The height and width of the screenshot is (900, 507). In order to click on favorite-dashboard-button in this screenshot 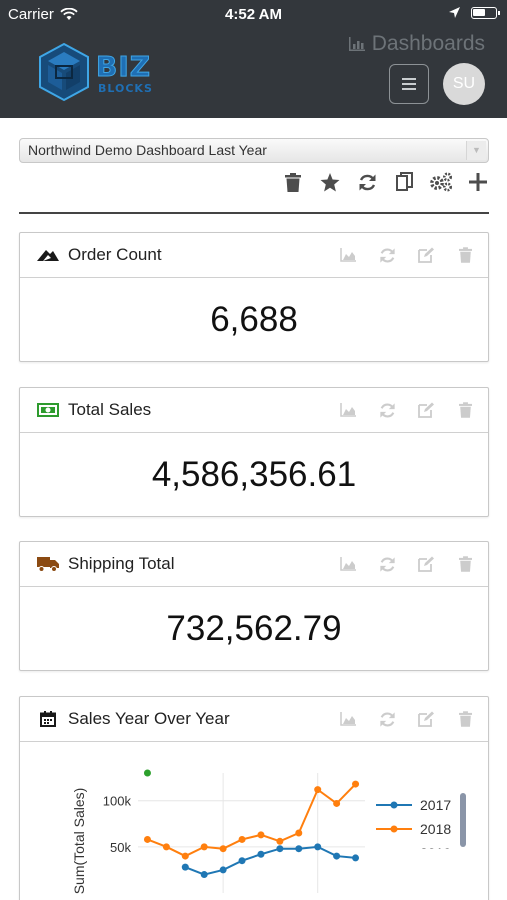, I will do `click(330, 182)`.